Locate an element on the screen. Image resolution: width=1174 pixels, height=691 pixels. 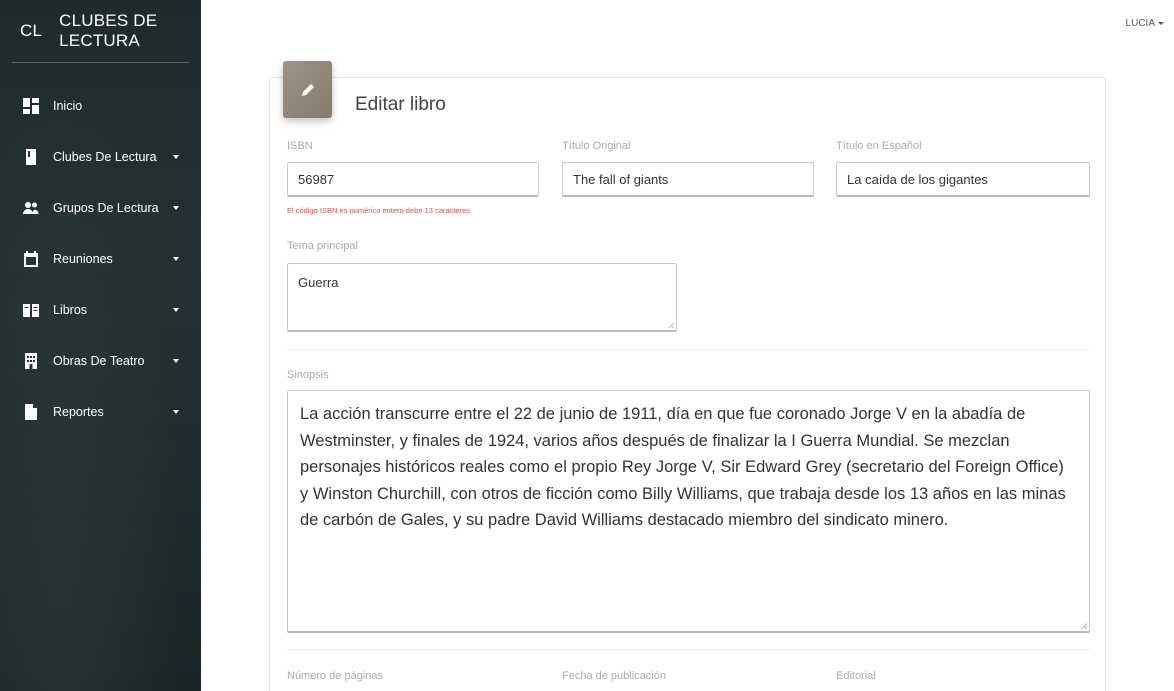
sidebar-item-clubes: Clubes De Lectura is located at coordinates (100, 156).